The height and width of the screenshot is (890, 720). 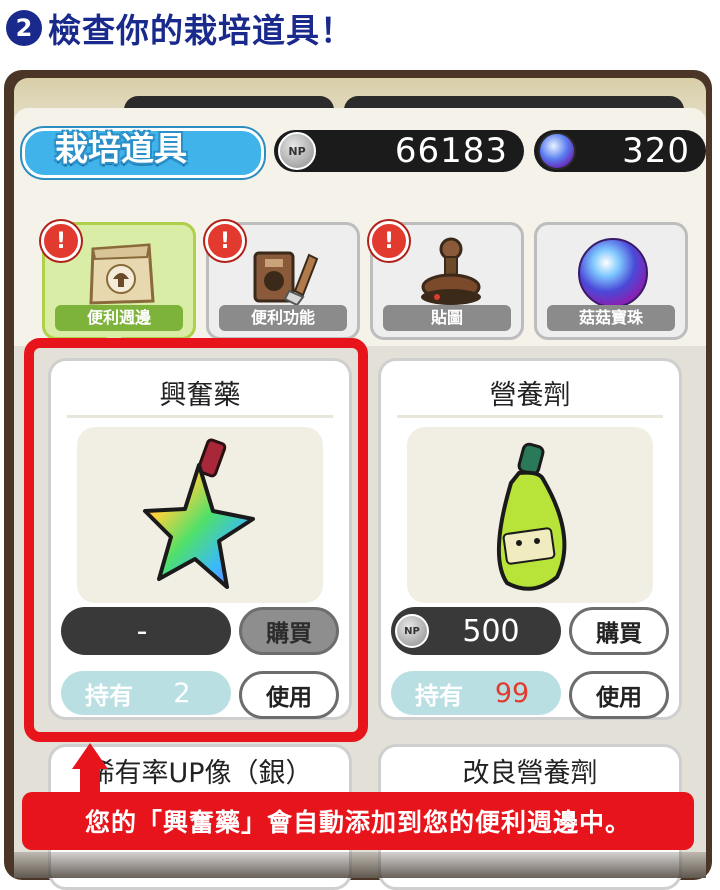 What do you see at coordinates (447, 318) in the screenshot?
I see `tab-label: 貼圖` at bounding box center [447, 318].